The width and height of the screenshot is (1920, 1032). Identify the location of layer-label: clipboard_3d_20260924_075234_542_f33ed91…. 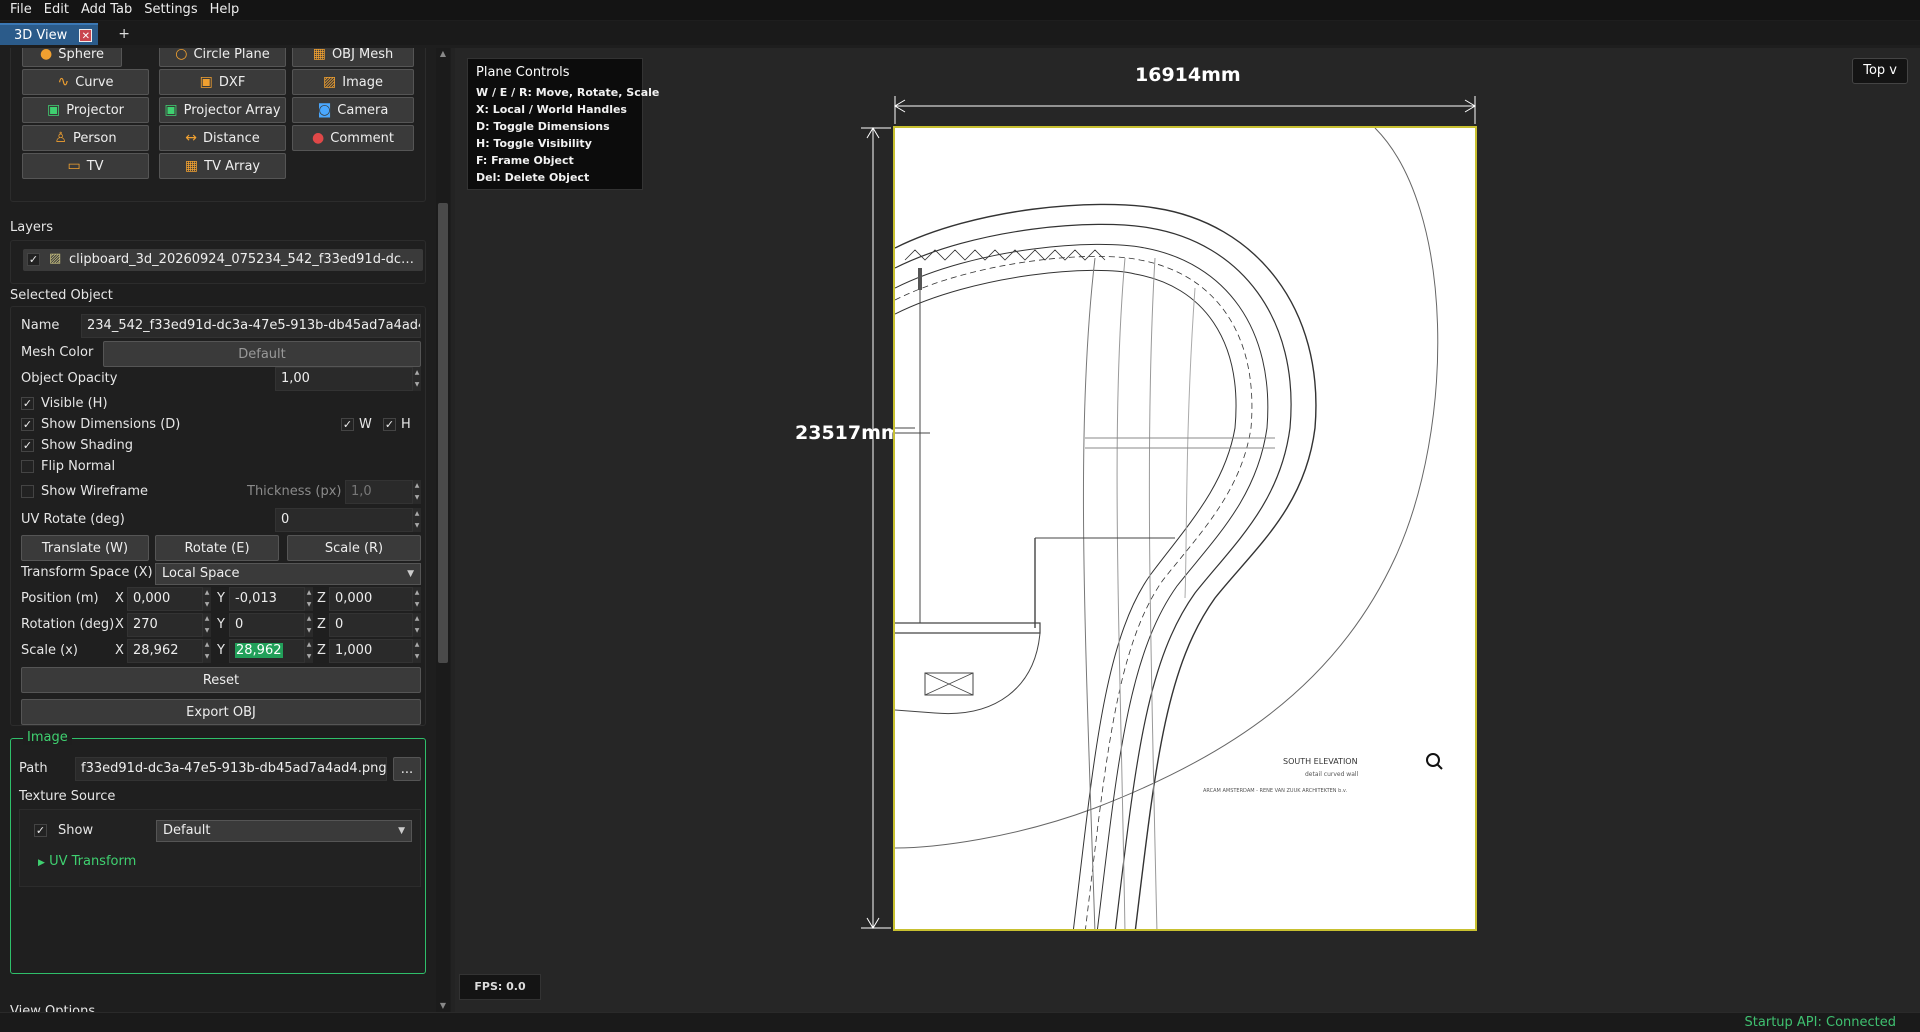
(242, 259).